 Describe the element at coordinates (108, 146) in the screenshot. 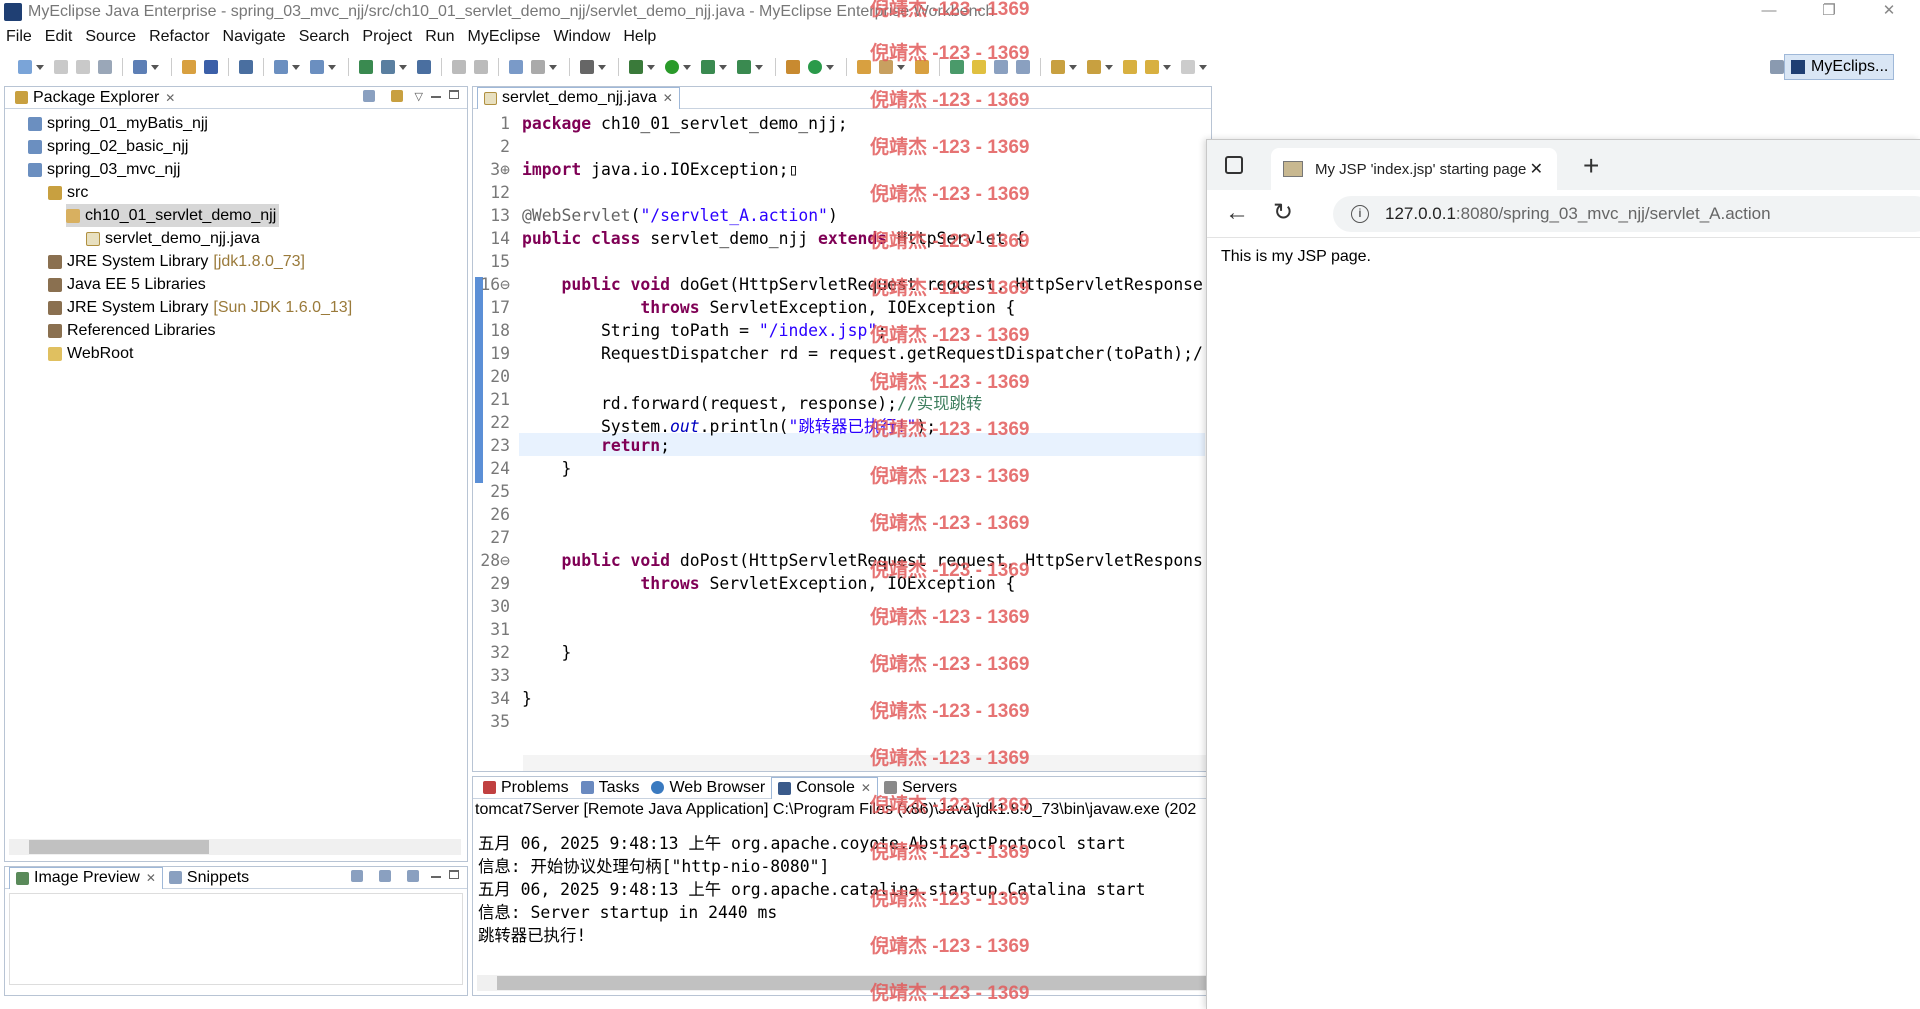

I see `tree-item-project: spring_02_basic_njj` at that location.